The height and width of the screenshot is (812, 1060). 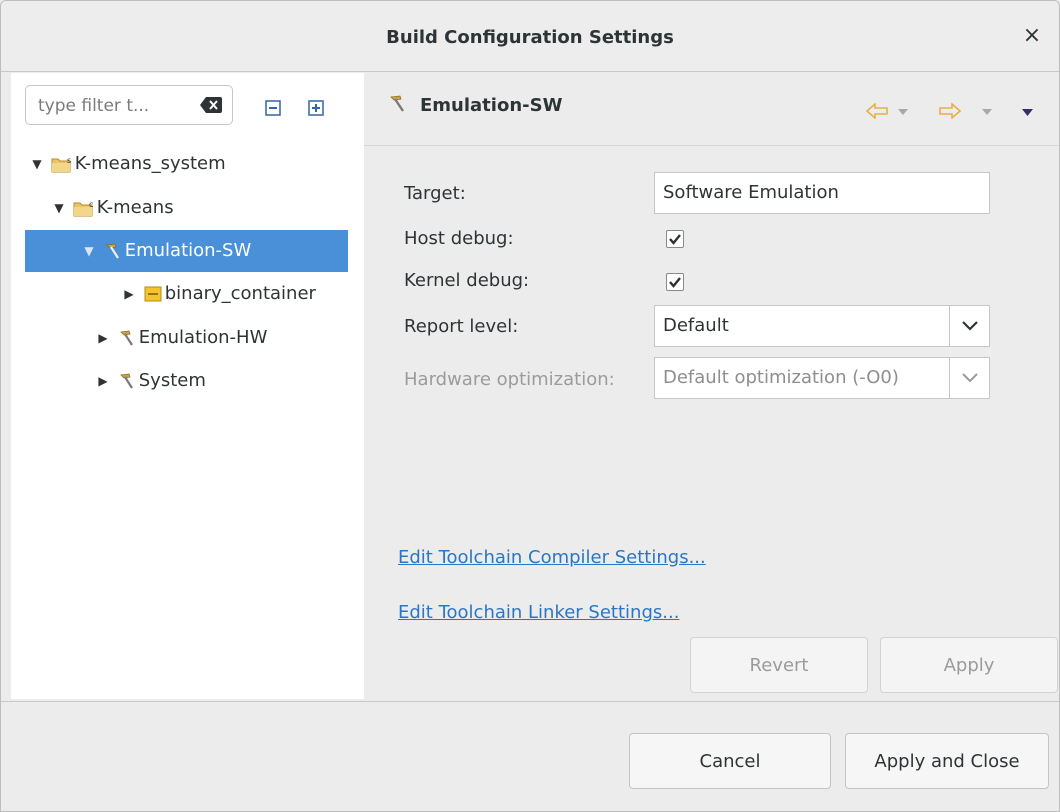 I want to click on tree-item-emulation-hw: ▶ Emulation-HW, so click(x=225, y=338).